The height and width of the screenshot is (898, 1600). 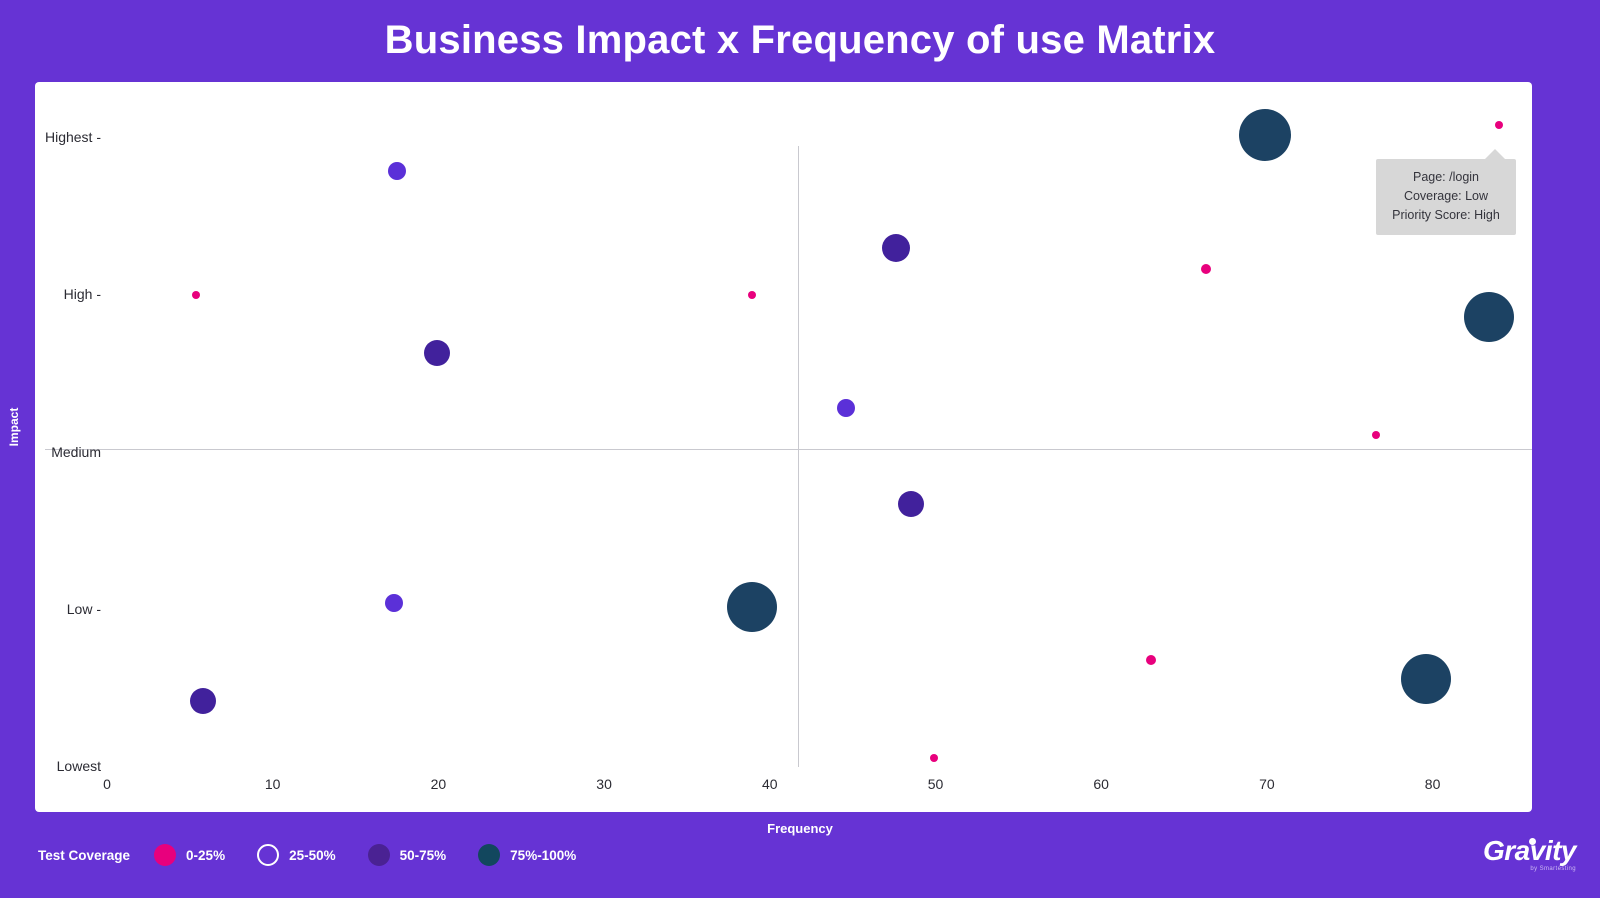 What do you see at coordinates (206, 855) in the screenshot?
I see `legend-item-label: 0-25%` at bounding box center [206, 855].